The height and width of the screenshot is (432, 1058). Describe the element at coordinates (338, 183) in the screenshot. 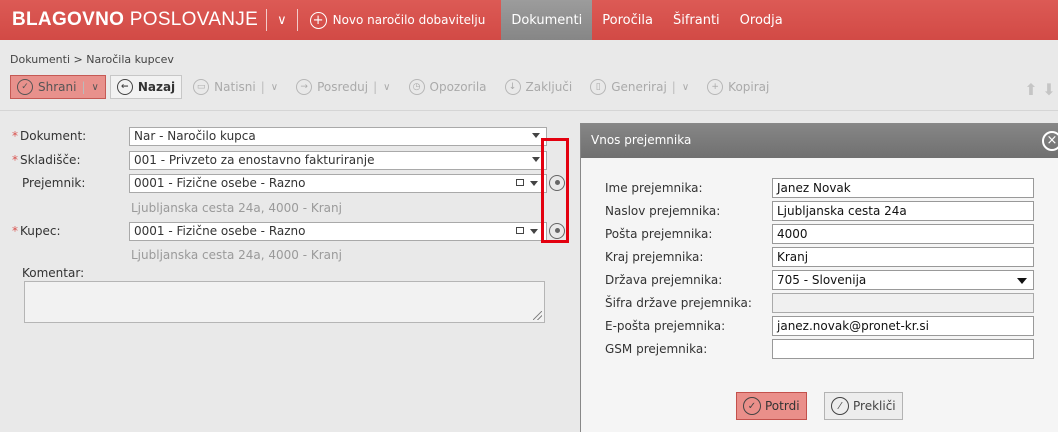

I see `recipient-select: 0001 - Fizične osebe - Razno` at that location.